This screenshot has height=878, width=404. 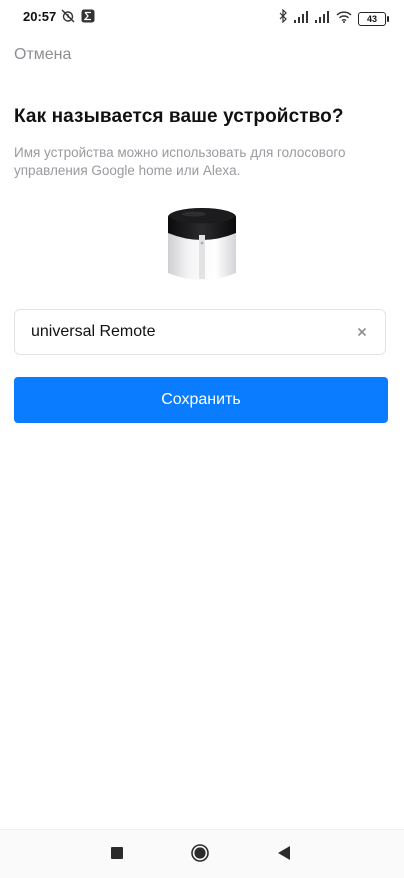 I want to click on page-title: Как называется ваше устройство?, so click(x=179, y=116).